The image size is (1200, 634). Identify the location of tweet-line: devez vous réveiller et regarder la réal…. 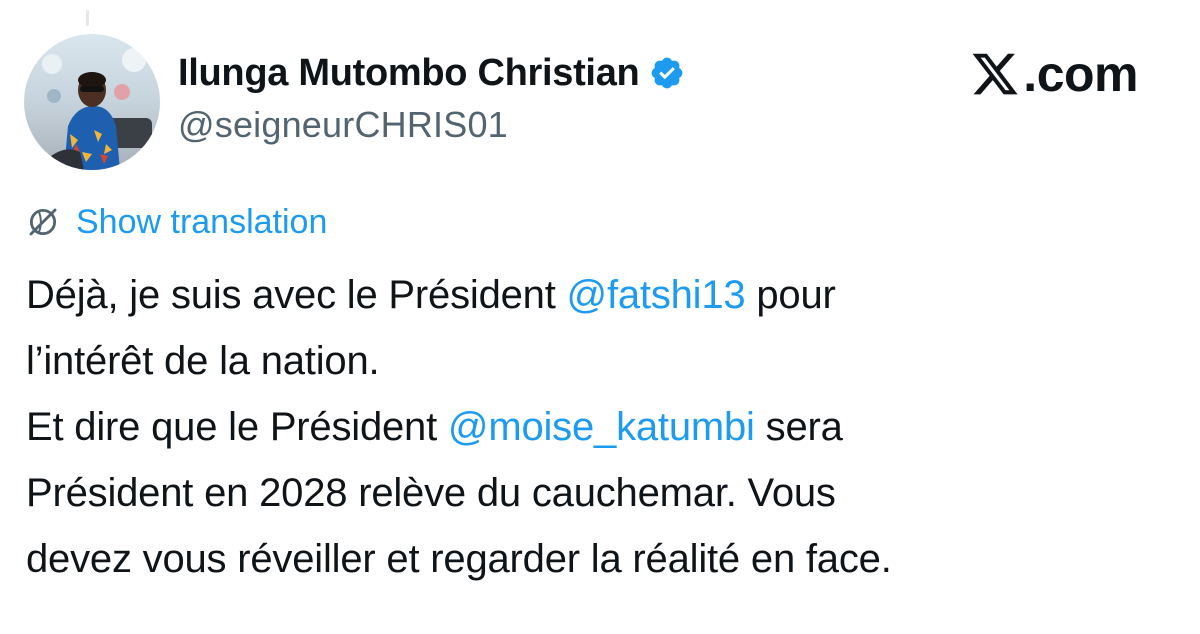
(601, 559).